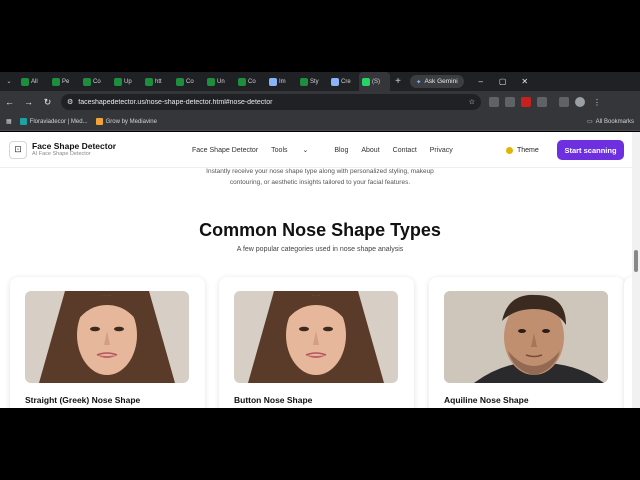 Image resolution: width=640 pixels, height=480 pixels. Describe the element at coordinates (341, 150) in the screenshot. I see `nav-item-blog: Blog` at that location.